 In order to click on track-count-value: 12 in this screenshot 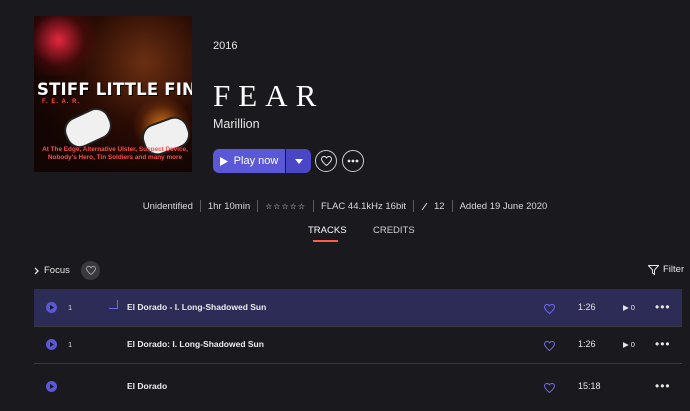, I will do `click(439, 206)`.